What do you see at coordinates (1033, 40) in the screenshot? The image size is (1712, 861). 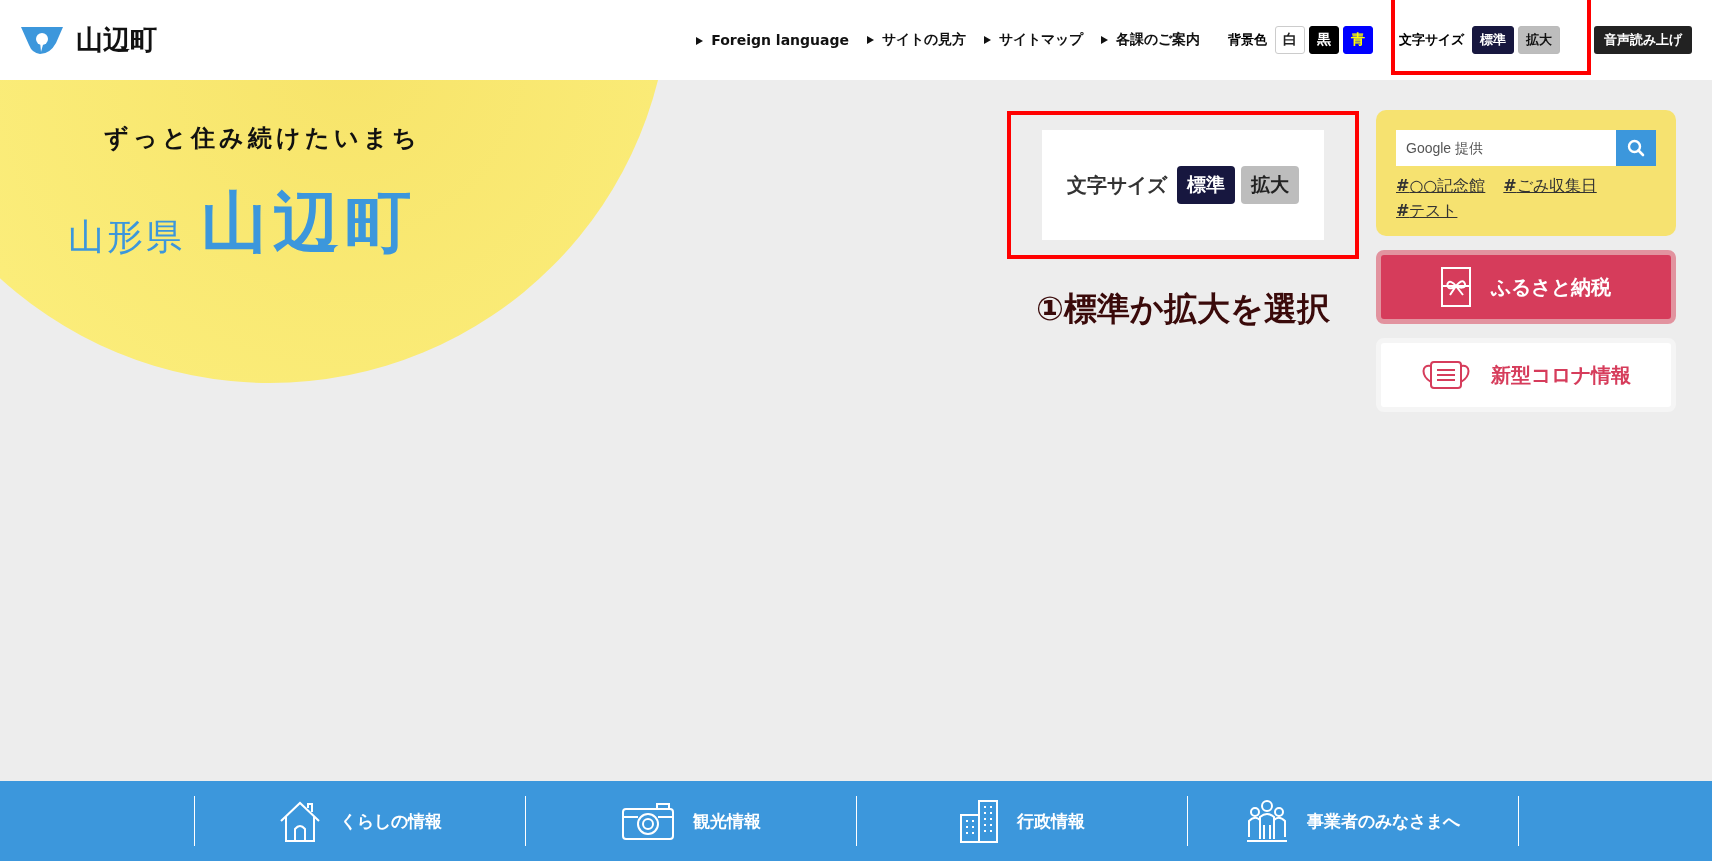 I see `nav-link: サイトマップ` at bounding box center [1033, 40].